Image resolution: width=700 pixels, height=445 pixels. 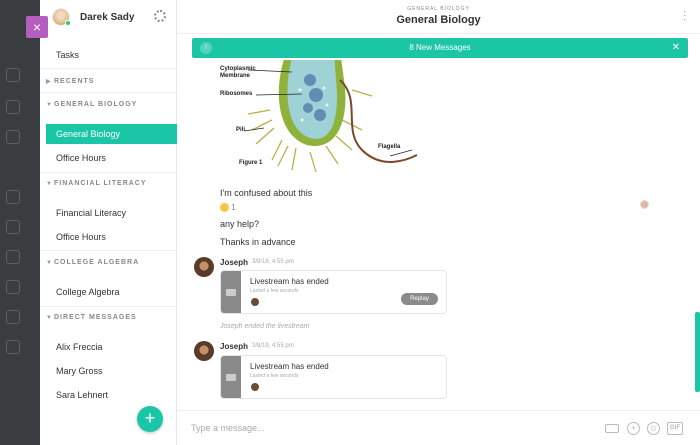 What do you see at coordinates (108, 55) in the screenshot?
I see `sidebar-item-tasks: Tasks` at bounding box center [108, 55].